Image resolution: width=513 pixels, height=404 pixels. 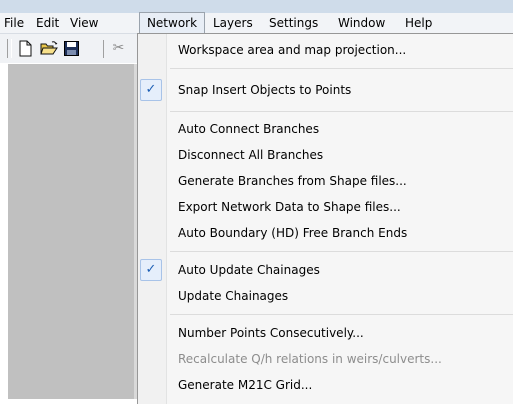 I want to click on menu-item-snap-insert-objects: Snap Insert Objects to Points, so click(x=264, y=90).